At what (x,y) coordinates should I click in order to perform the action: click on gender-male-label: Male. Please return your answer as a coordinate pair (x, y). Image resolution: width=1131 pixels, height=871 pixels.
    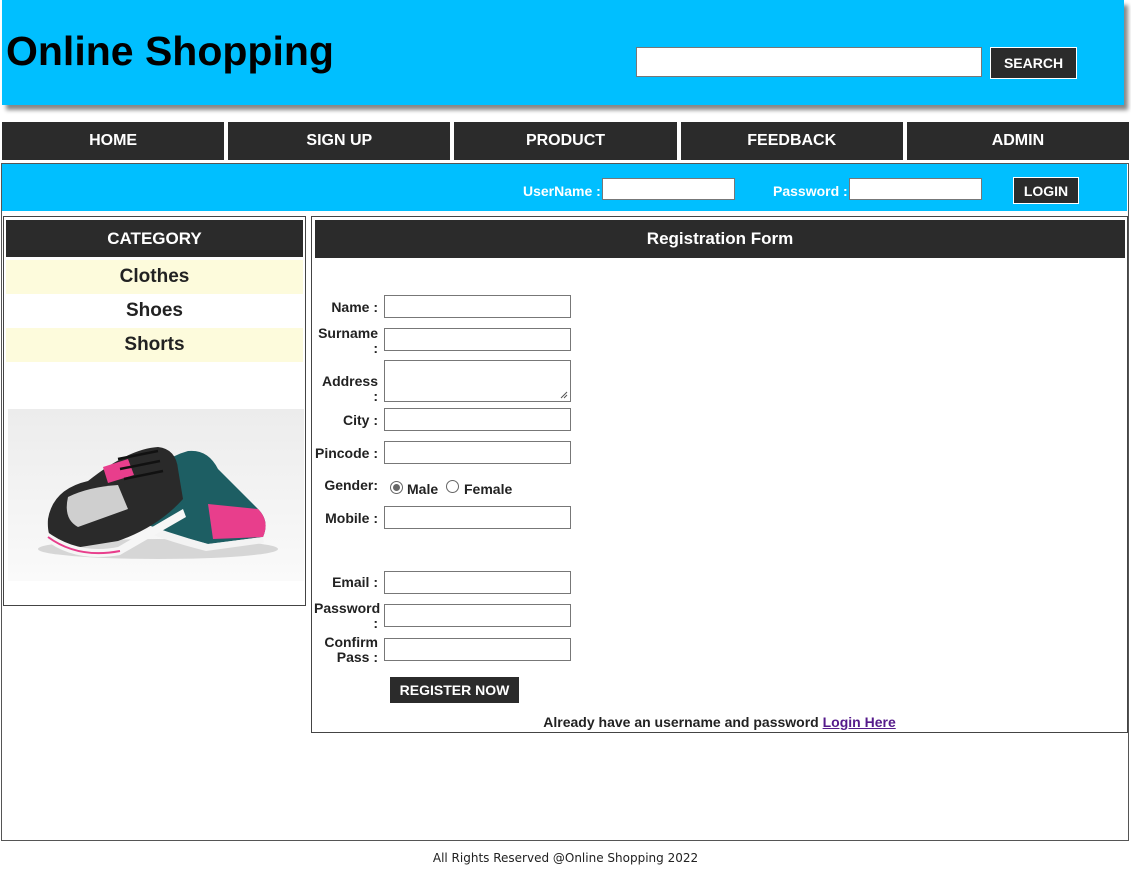
    Looking at the image, I should click on (423, 489).